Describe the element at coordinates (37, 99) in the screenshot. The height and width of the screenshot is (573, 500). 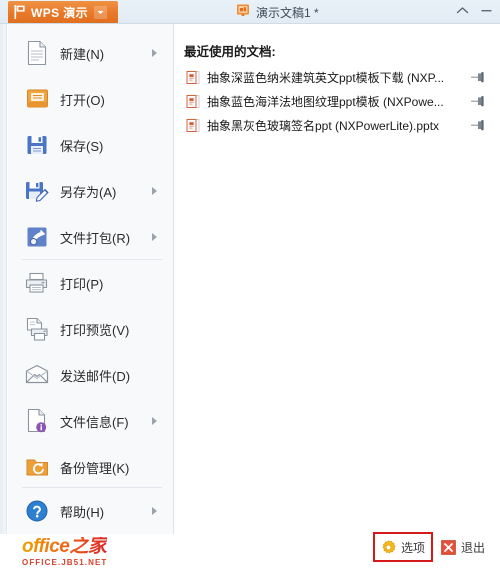
I see `open-folder-icon` at that location.